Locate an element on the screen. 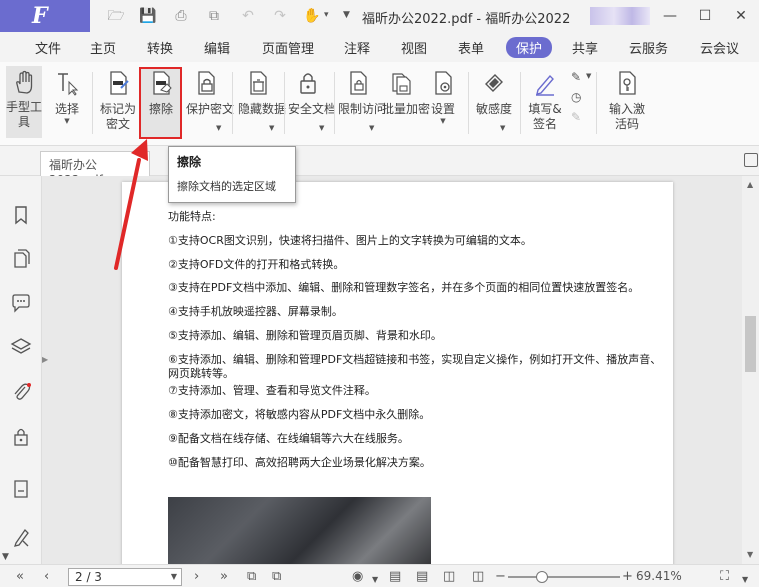  menu-form: 表单 is located at coordinates (471, 47).